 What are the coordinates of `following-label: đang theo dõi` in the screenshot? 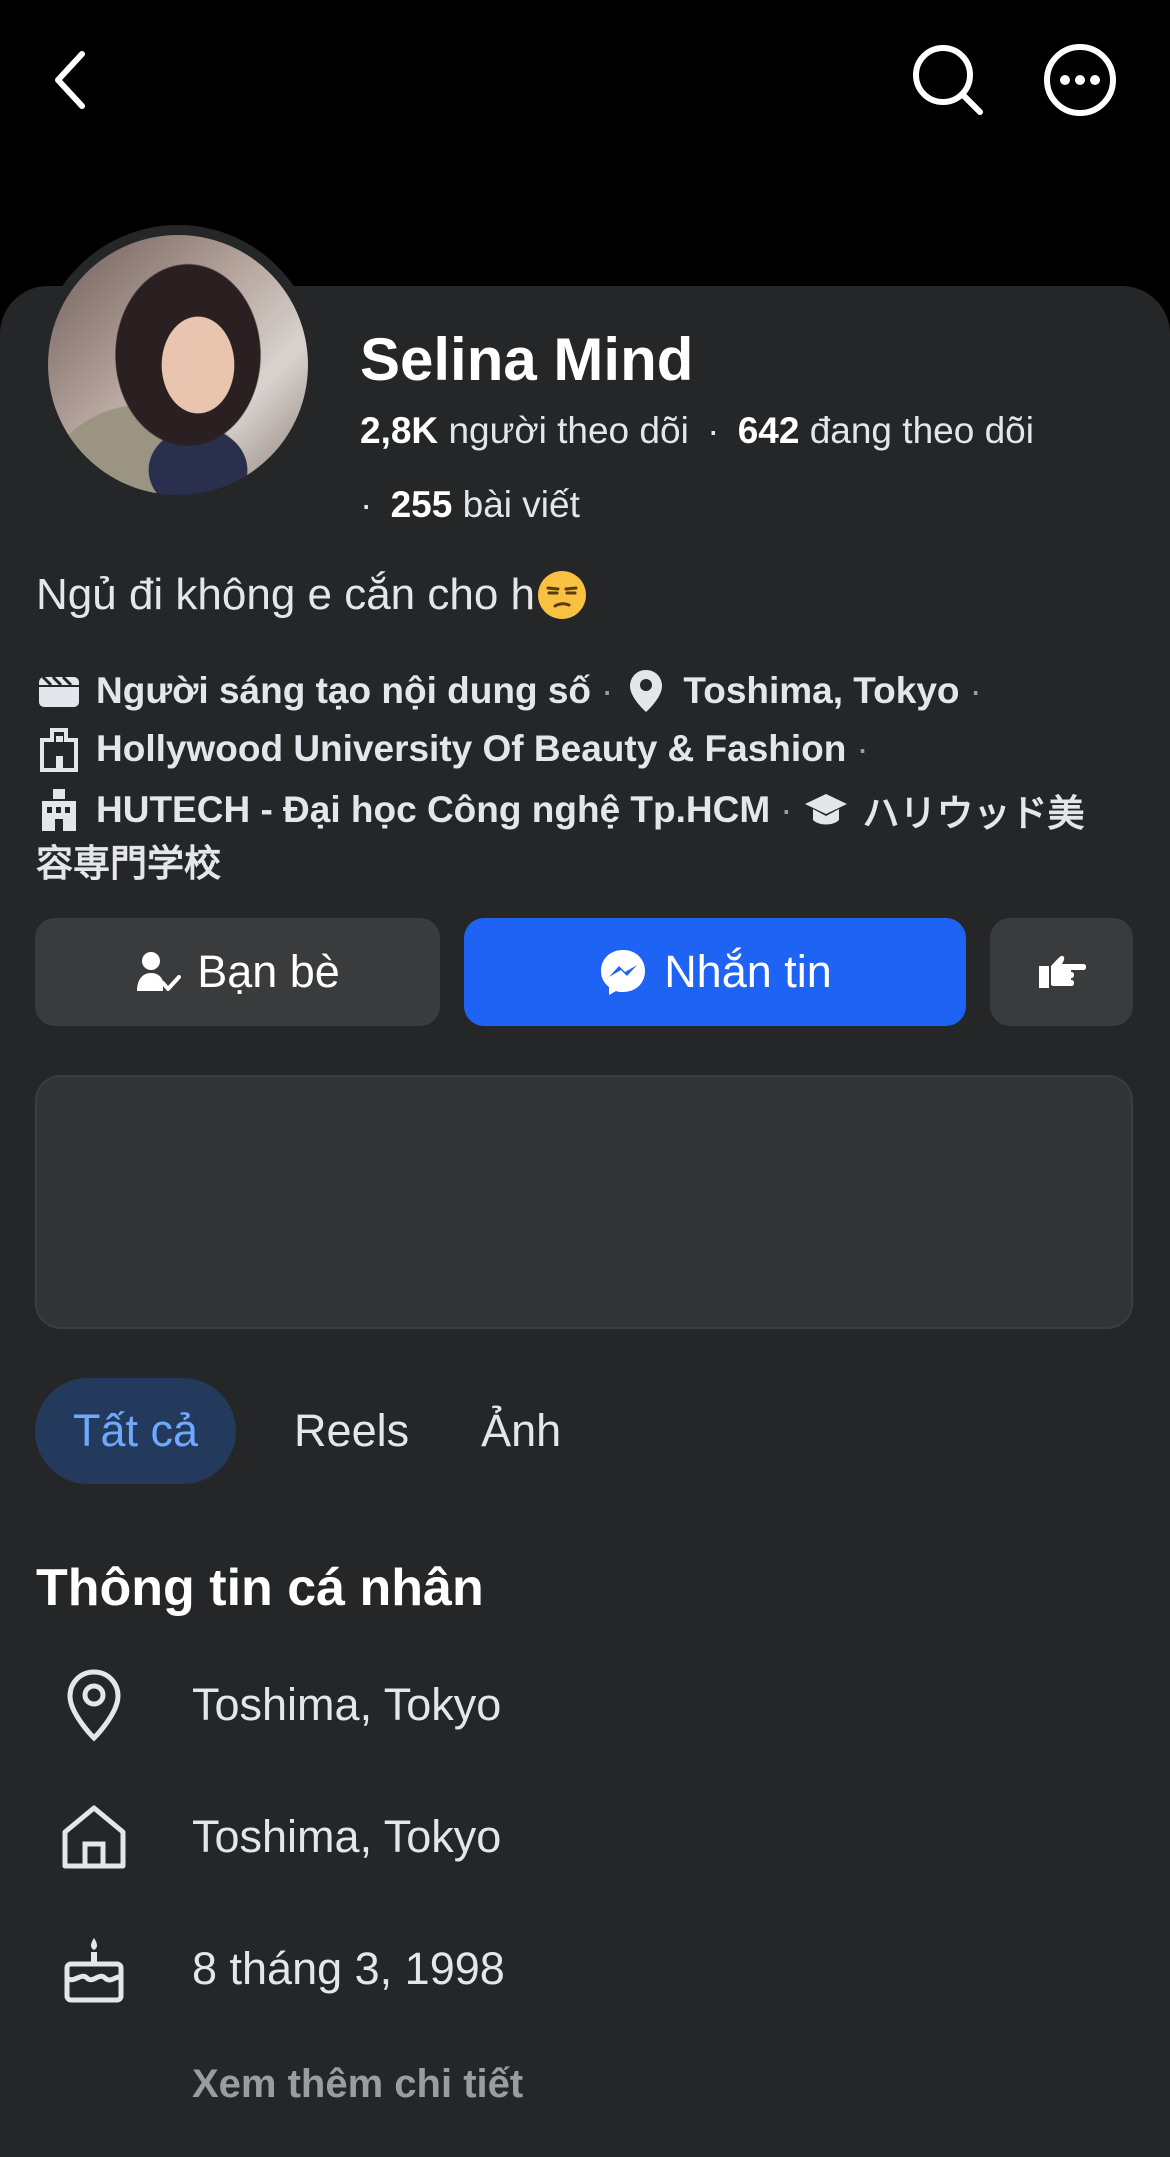 It's located at (922, 430).